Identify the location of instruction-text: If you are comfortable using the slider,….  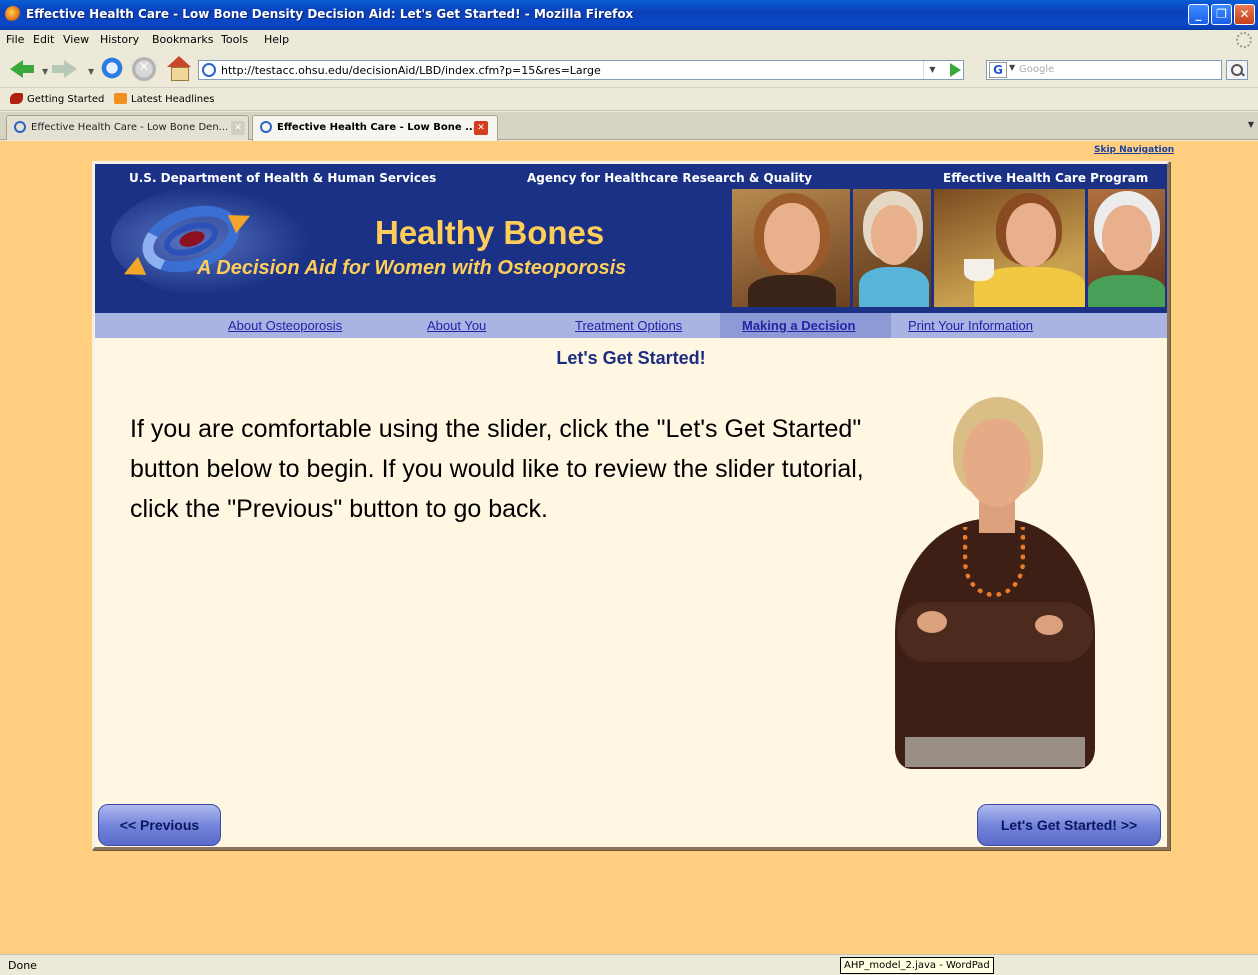
(497, 469).